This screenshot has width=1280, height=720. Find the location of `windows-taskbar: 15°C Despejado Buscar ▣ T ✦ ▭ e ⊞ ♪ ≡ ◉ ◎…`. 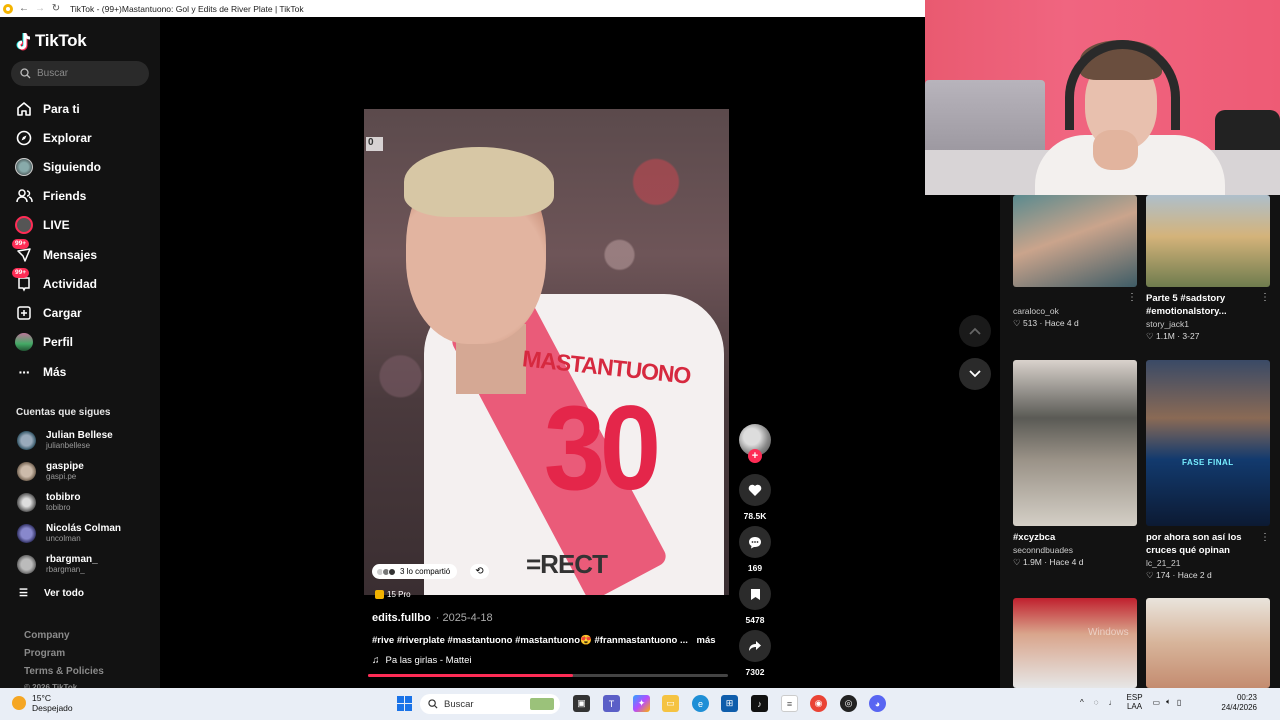

windows-taskbar: 15°C Despejado Buscar ▣ T ✦ ▭ e ⊞ ♪ ≡ ◉ ◎… is located at coordinates (640, 704).